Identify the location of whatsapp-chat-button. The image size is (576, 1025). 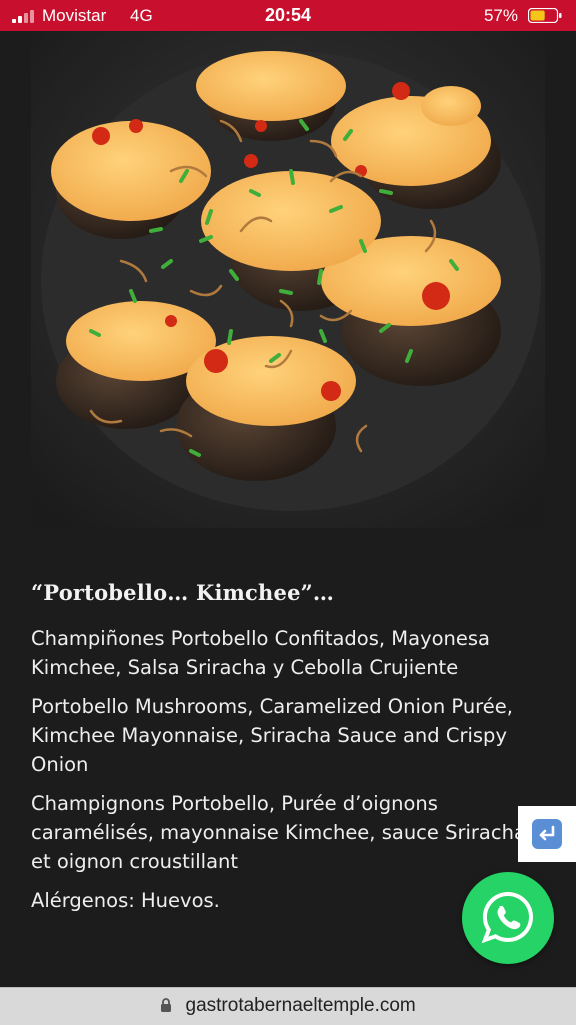
(508, 918).